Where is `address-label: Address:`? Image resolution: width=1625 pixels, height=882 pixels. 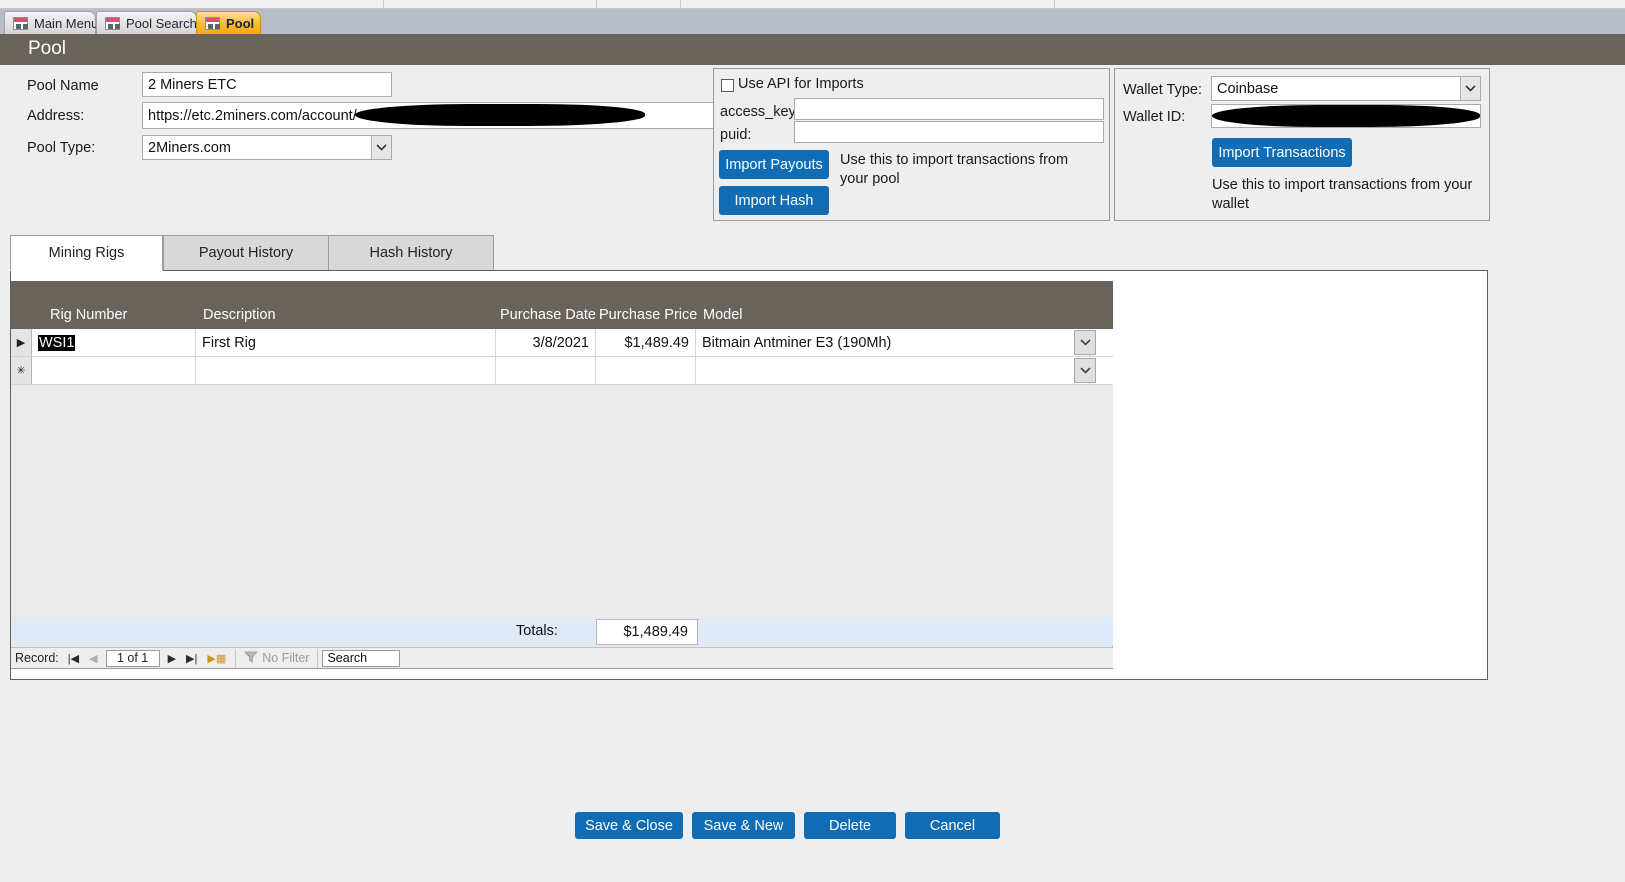
address-label: Address: is located at coordinates (56, 116).